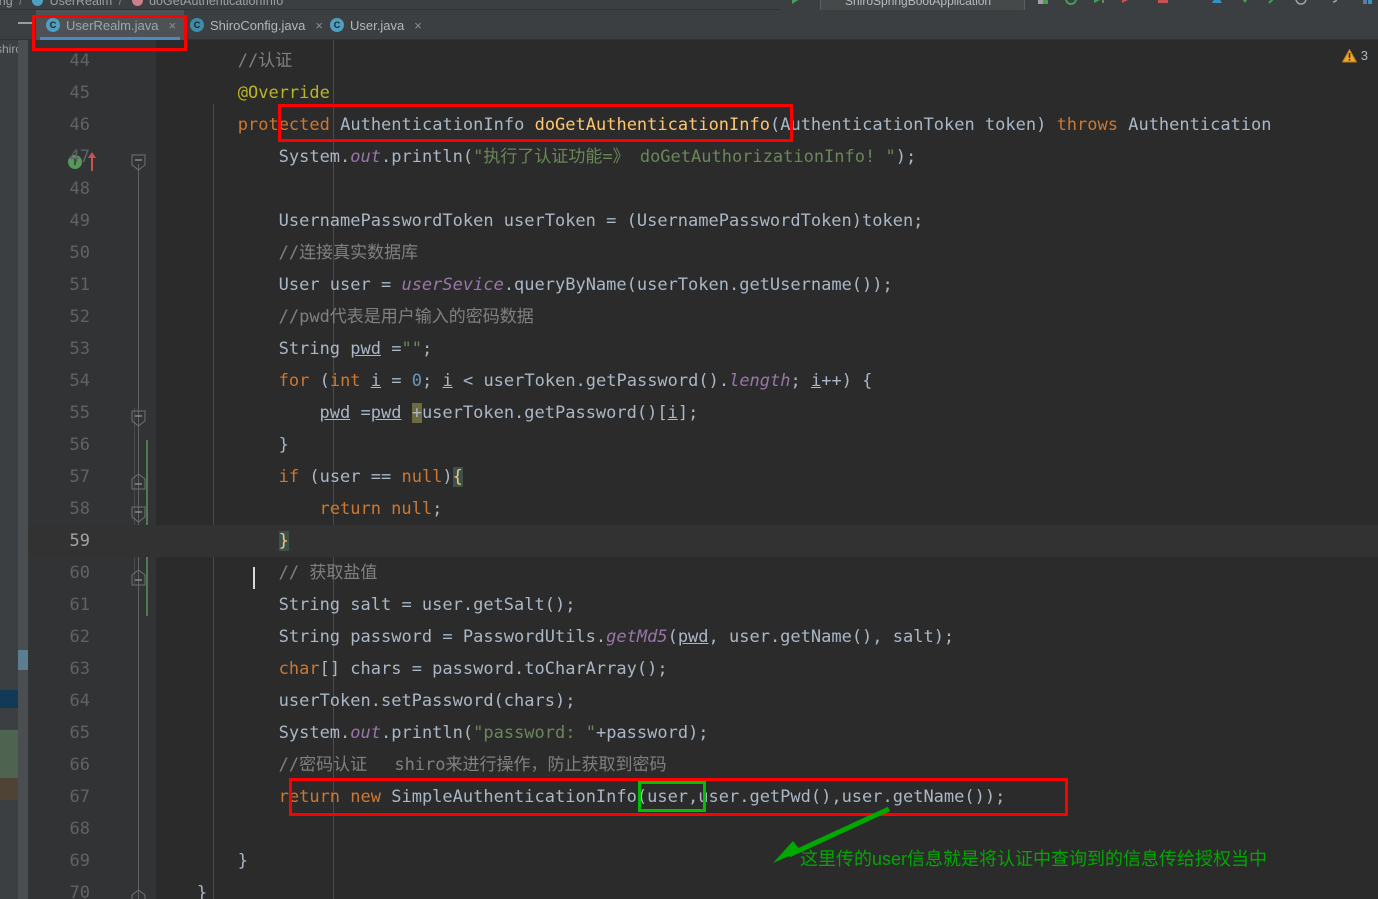 This screenshot has height=899, width=1378. Describe the element at coordinates (1245, 3) in the screenshot. I see `commit-icon` at that location.